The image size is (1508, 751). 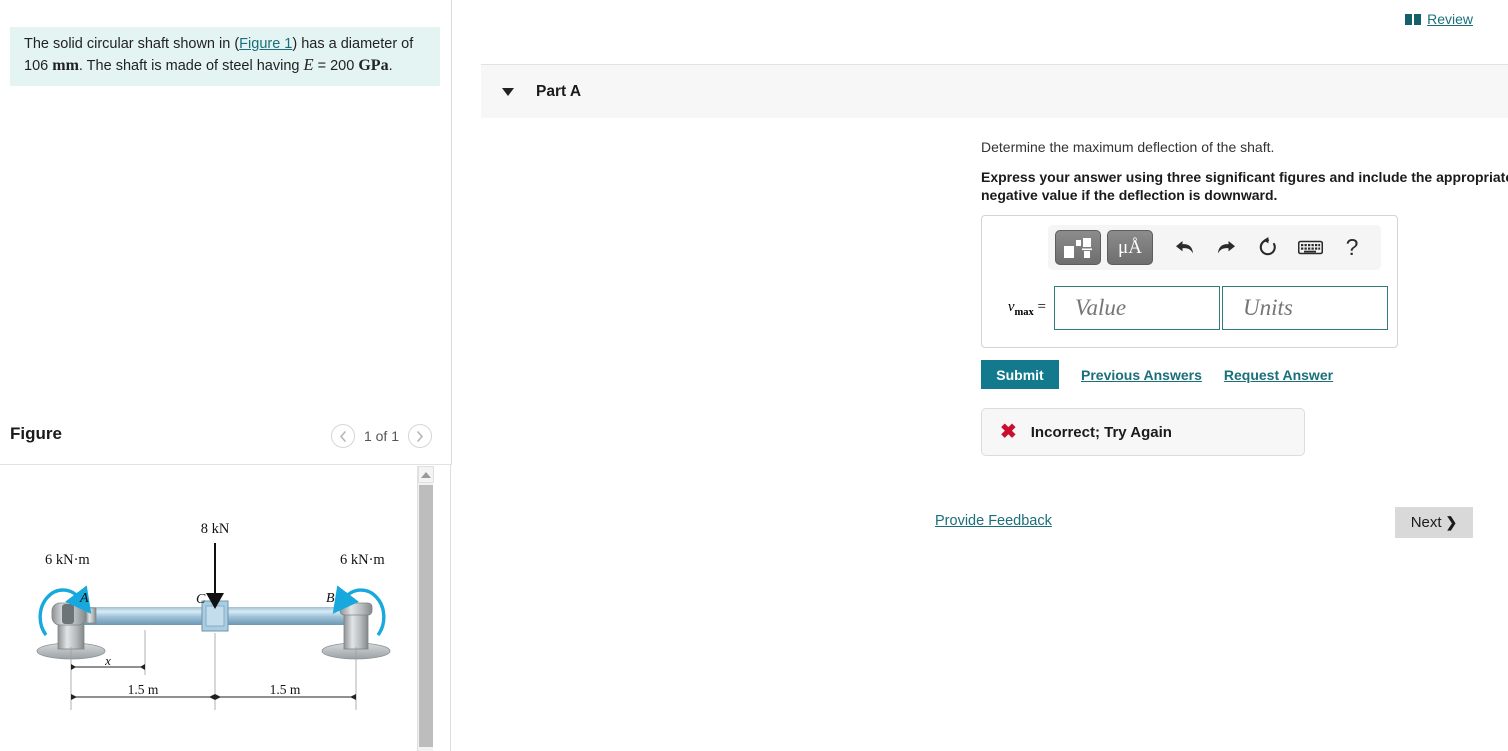 I want to click on value-input, so click(x=1137, y=308).